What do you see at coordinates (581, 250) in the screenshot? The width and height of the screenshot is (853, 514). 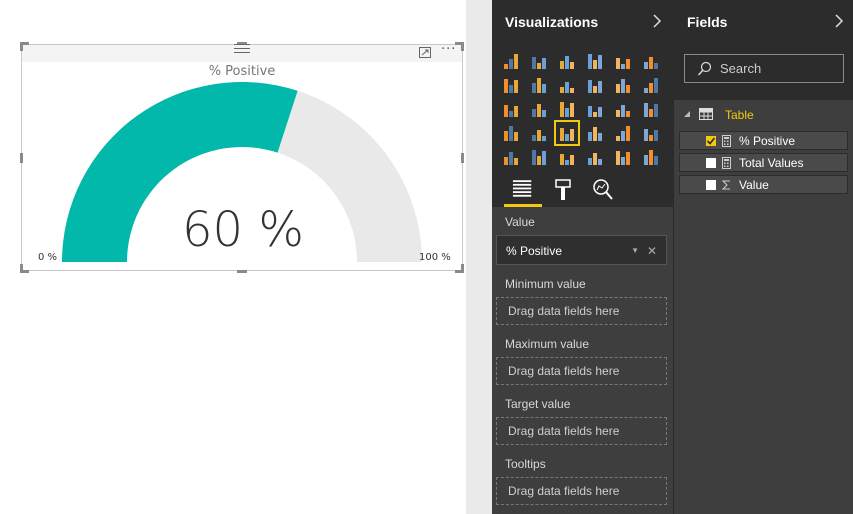 I see `value-well: % Positive ▼ ✕` at bounding box center [581, 250].